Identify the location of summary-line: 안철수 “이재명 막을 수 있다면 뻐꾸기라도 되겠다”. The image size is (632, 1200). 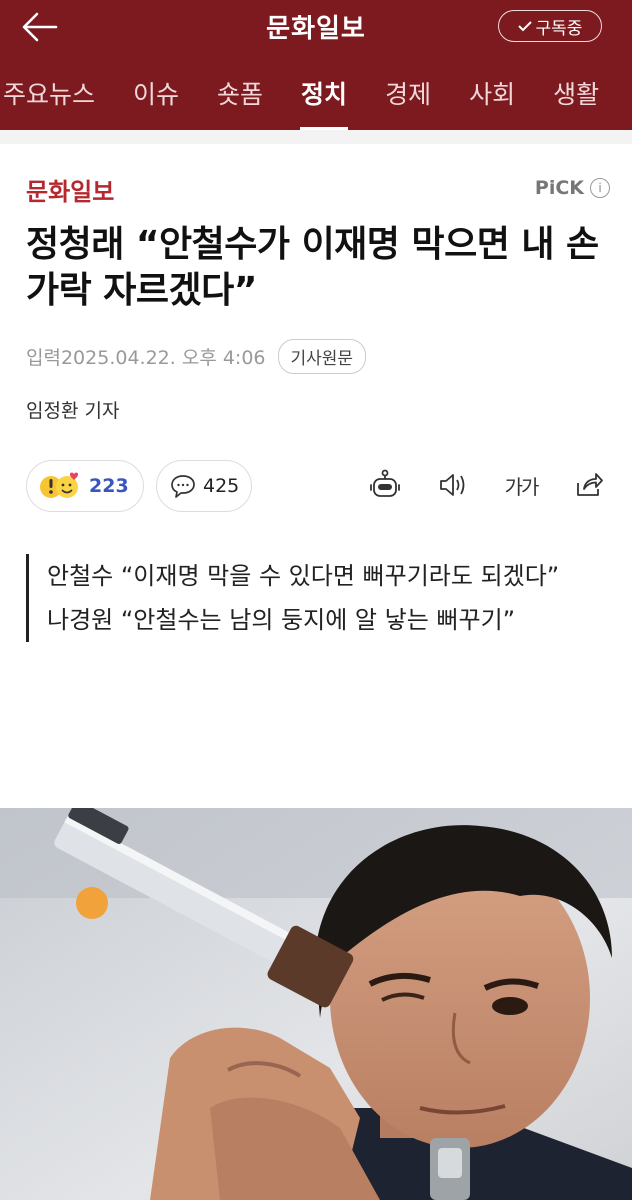
(303, 576).